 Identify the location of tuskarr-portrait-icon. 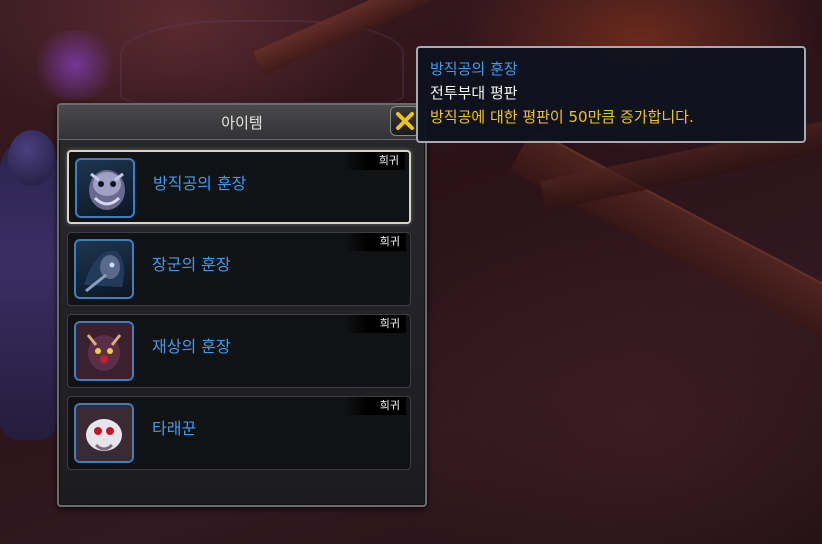
(105, 188).